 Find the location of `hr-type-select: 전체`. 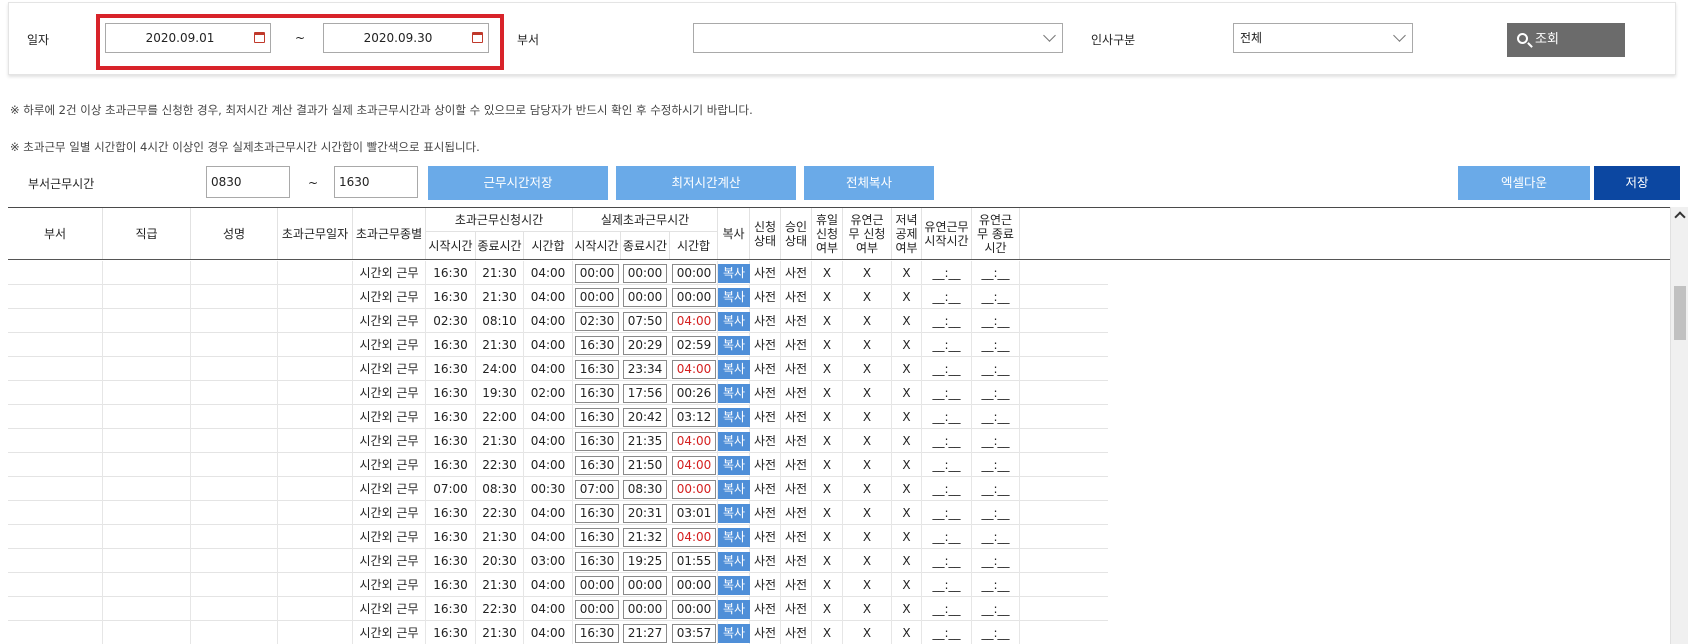

hr-type-select: 전체 is located at coordinates (1323, 38).